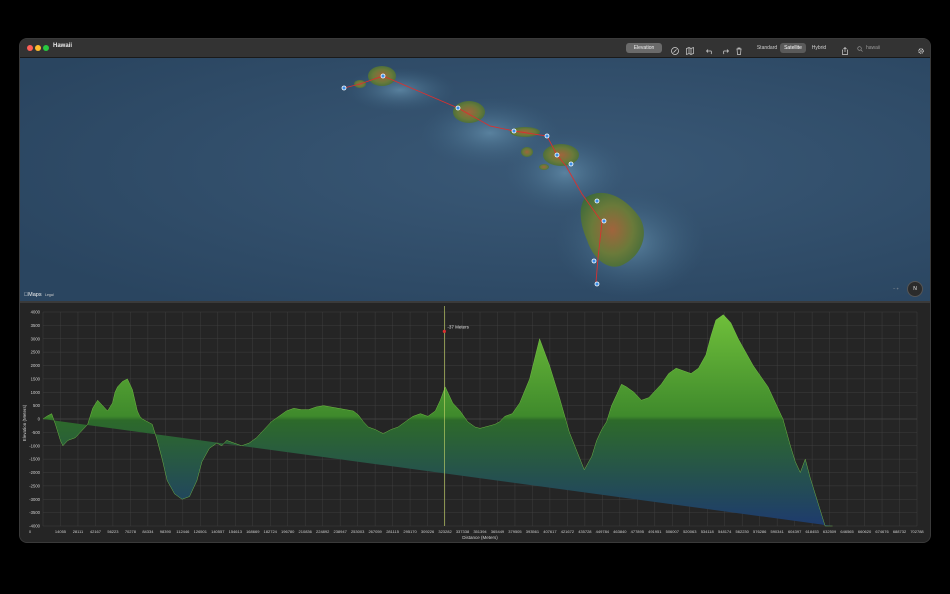 The image size is (950, 594). Describe the element at coordinates (865, 531) in the screenshot. I see `x-tick-label: 660620` at that location.